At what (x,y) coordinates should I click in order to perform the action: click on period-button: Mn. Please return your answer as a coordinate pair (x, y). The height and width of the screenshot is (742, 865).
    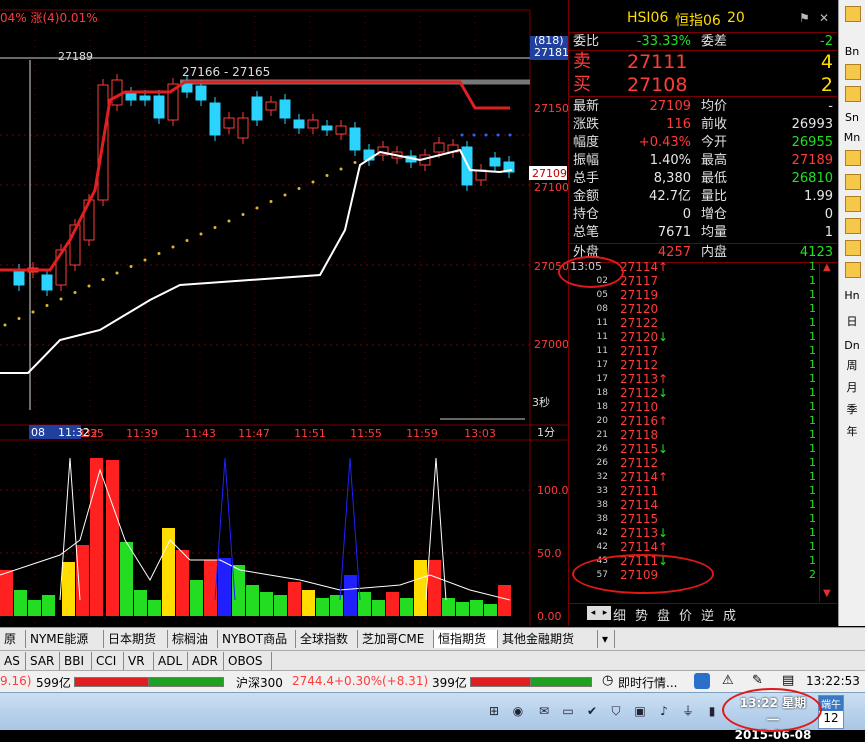
    Looking at the image, I should click on (852, 138).